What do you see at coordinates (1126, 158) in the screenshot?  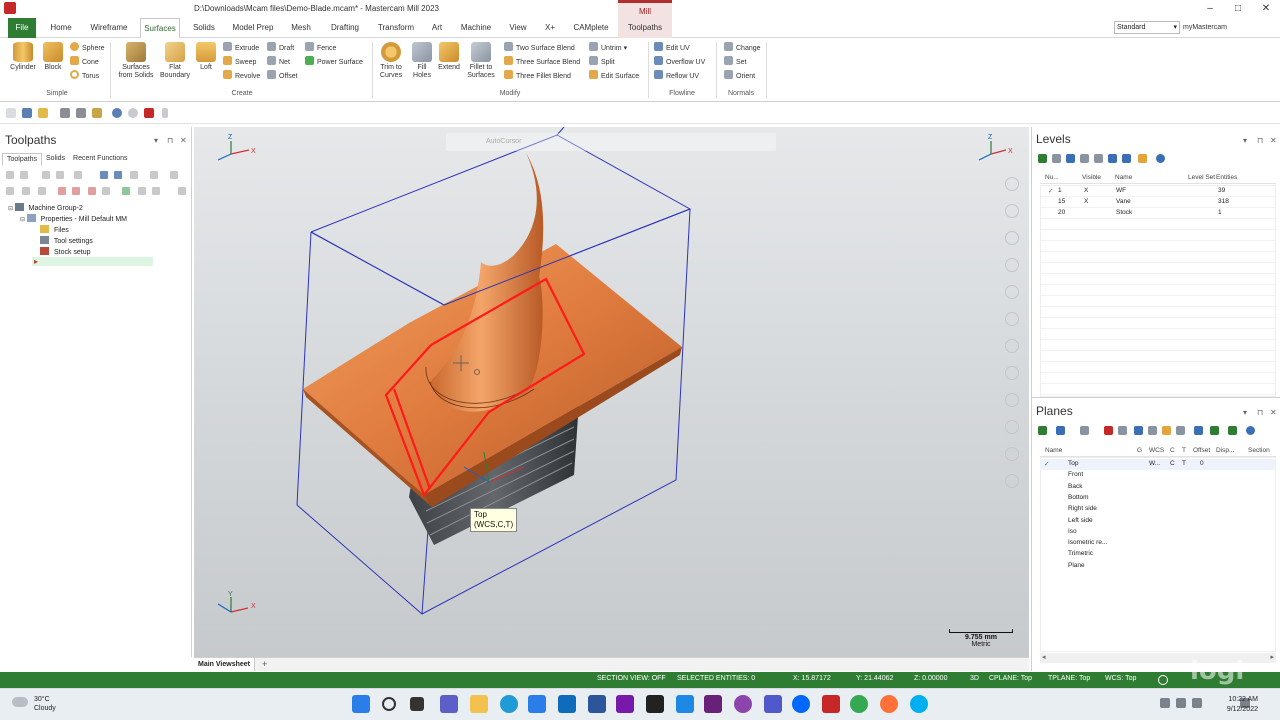 I see `level-grid-icon` at bounding box center [1126, 158].